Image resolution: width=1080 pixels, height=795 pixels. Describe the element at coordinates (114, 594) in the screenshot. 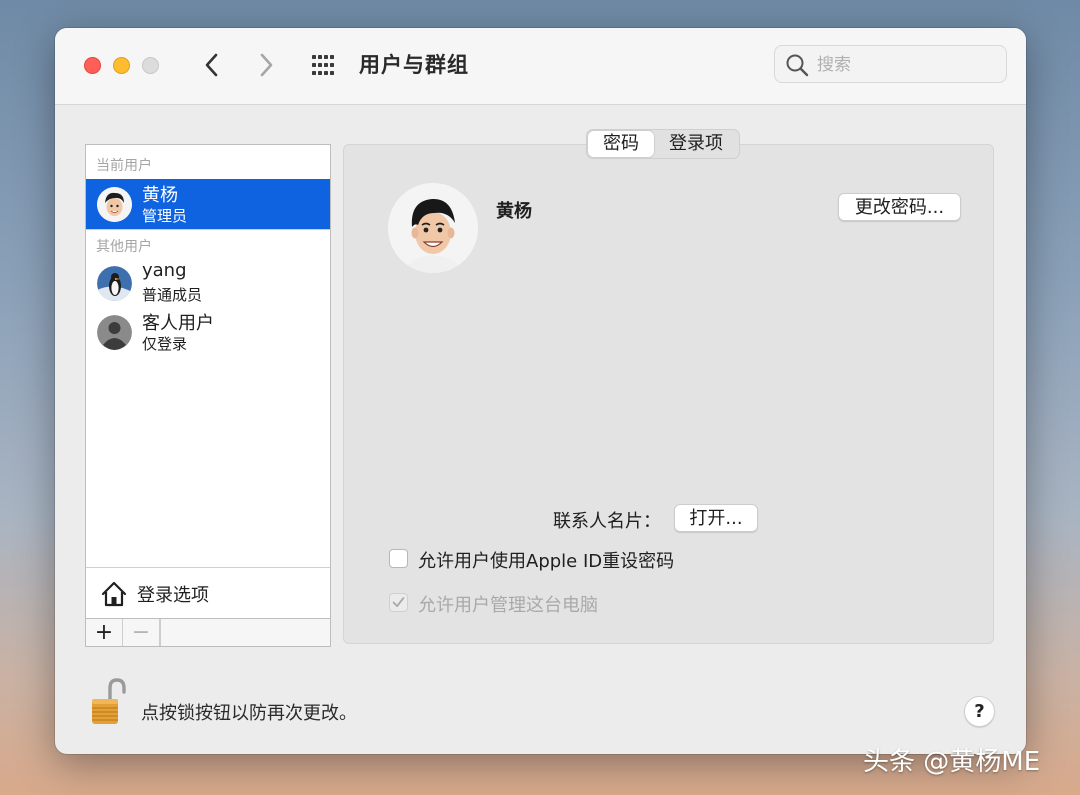

I see `house-icon` at that location.